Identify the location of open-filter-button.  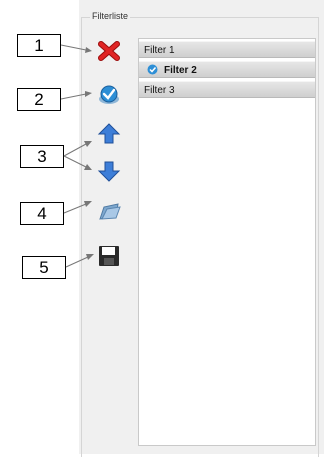
(109, 211).